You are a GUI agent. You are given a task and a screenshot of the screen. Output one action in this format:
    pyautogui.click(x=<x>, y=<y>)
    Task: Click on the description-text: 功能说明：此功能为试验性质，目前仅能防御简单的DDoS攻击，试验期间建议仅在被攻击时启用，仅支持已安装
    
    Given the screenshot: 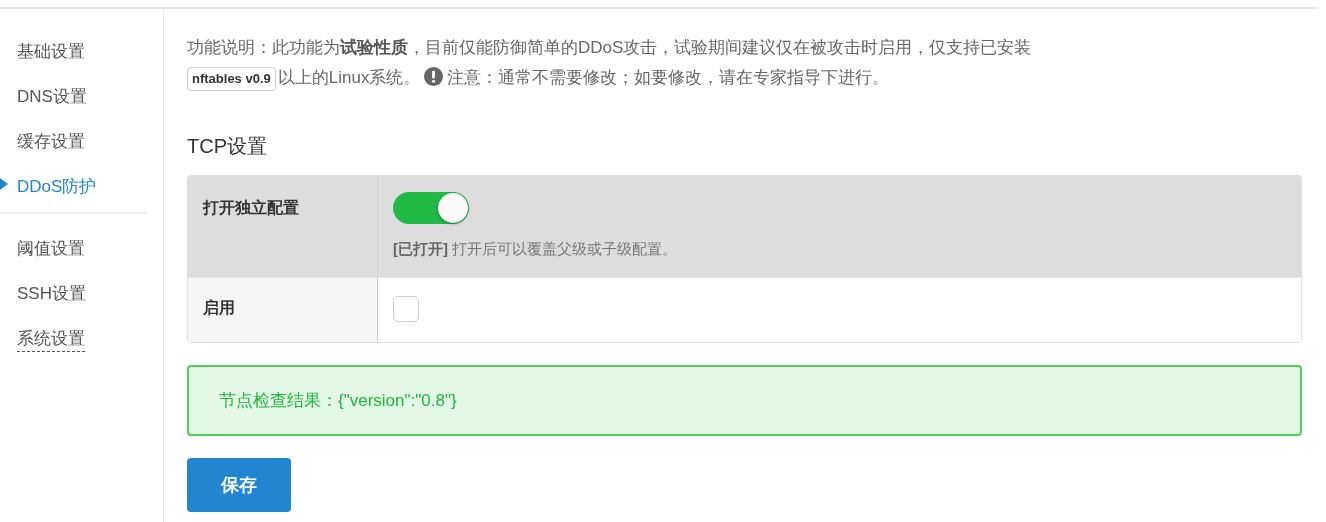 What is the action you would take?
    pyautogui.click(x=609, y=47)
    